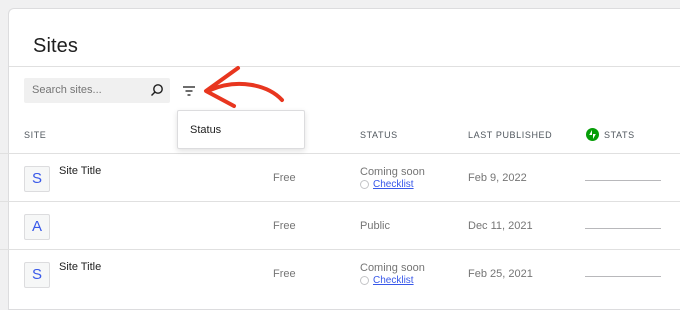  I want to click on filter-menu-item-status: Status, so click(205, 130).